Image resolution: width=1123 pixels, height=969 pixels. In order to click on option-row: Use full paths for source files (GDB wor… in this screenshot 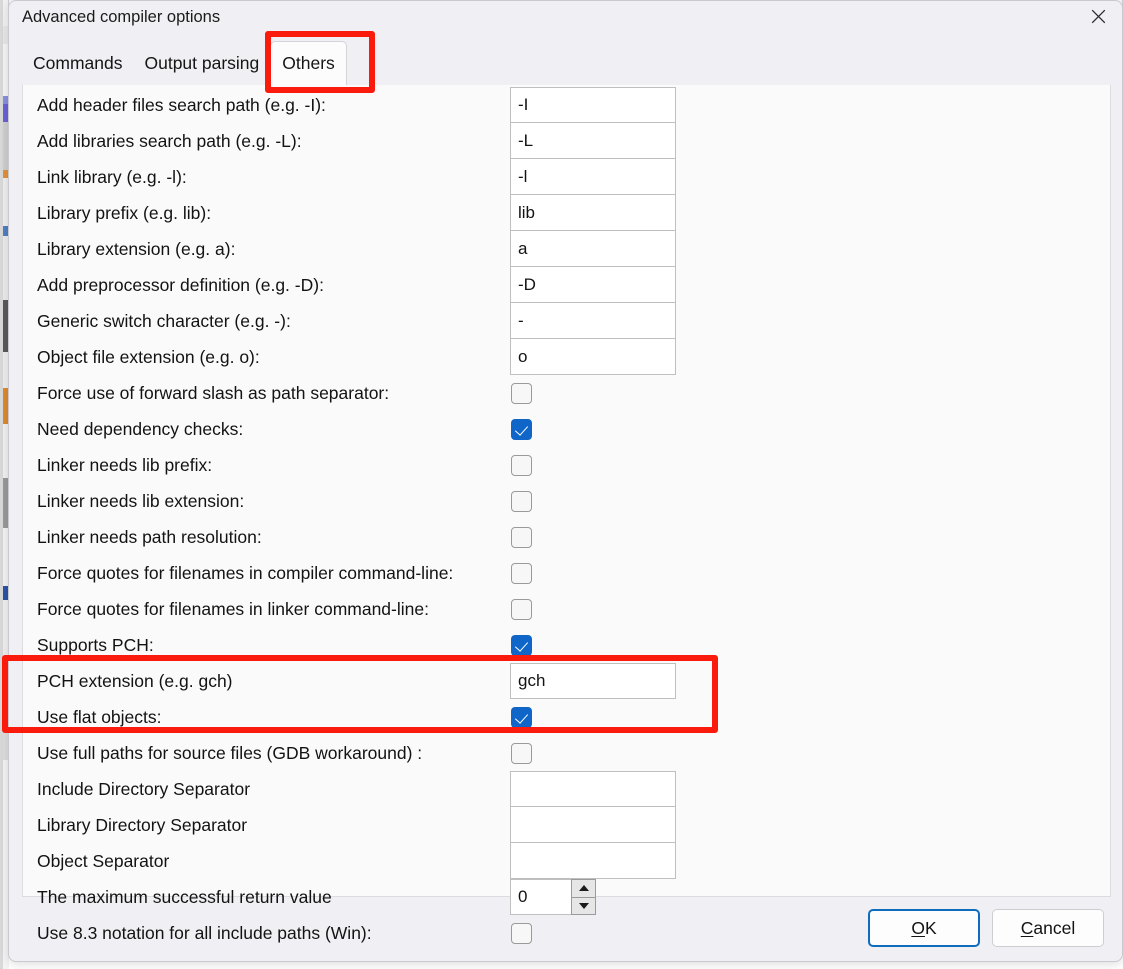, I will do `click(566, 753)`.